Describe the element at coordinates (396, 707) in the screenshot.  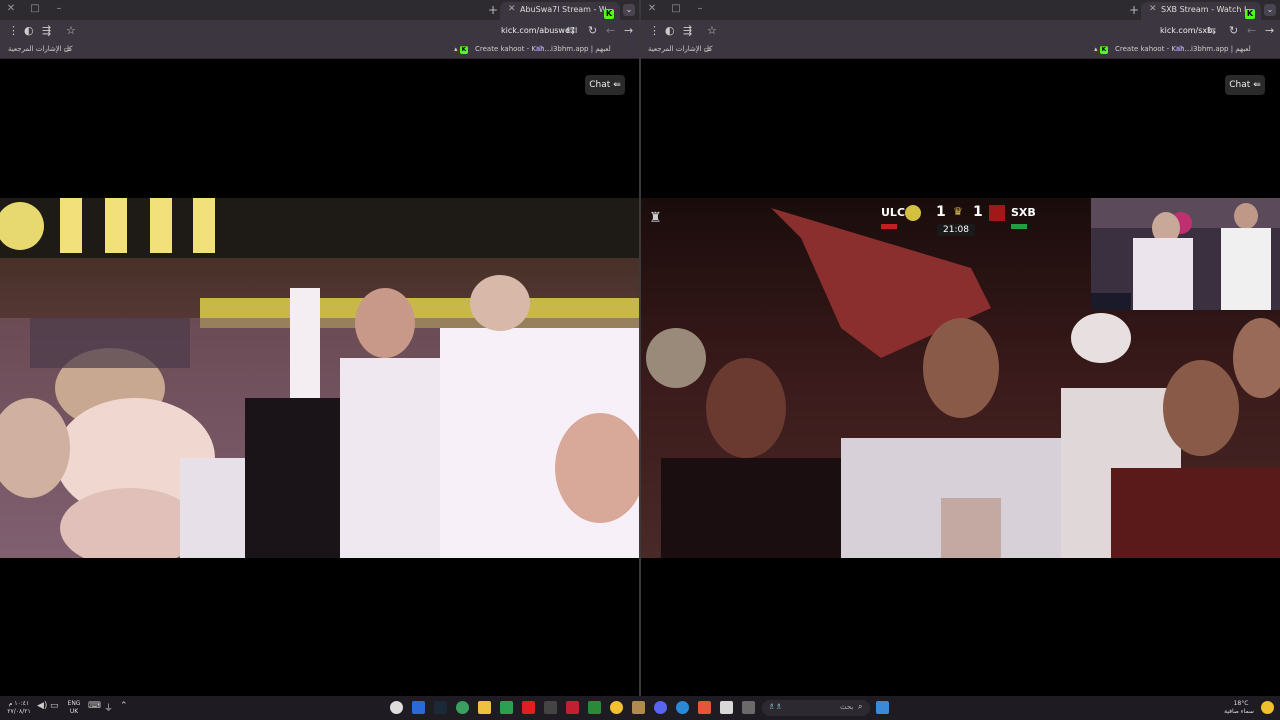
I see `settings-icon` at that location.